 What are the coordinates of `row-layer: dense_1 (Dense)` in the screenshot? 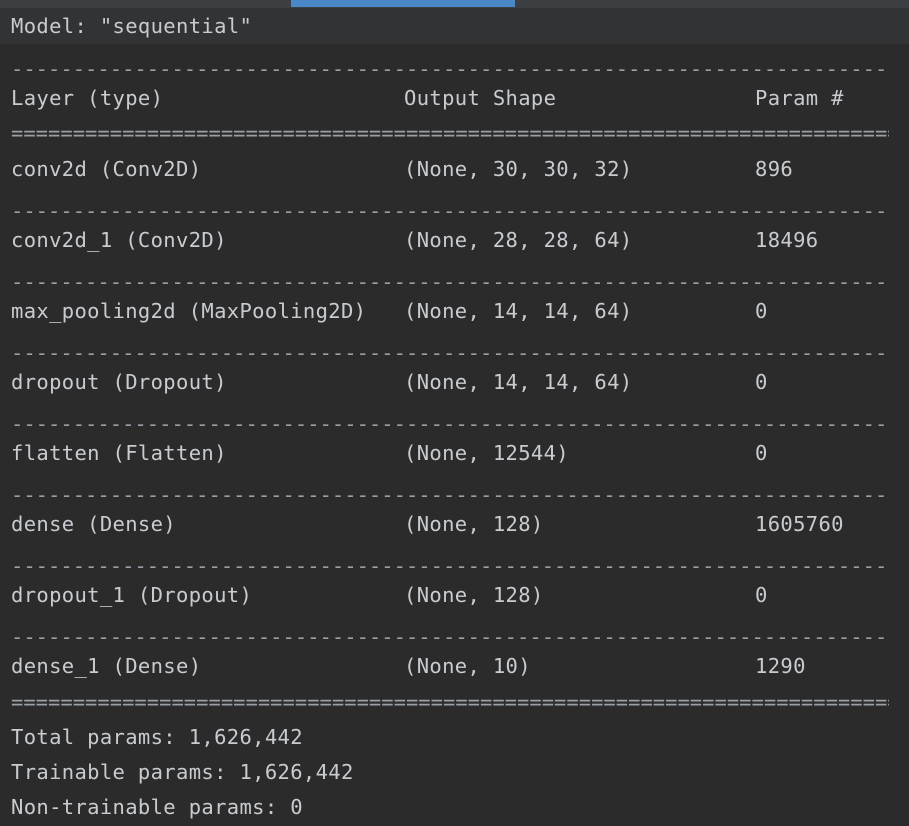 It's located at (106, 666).